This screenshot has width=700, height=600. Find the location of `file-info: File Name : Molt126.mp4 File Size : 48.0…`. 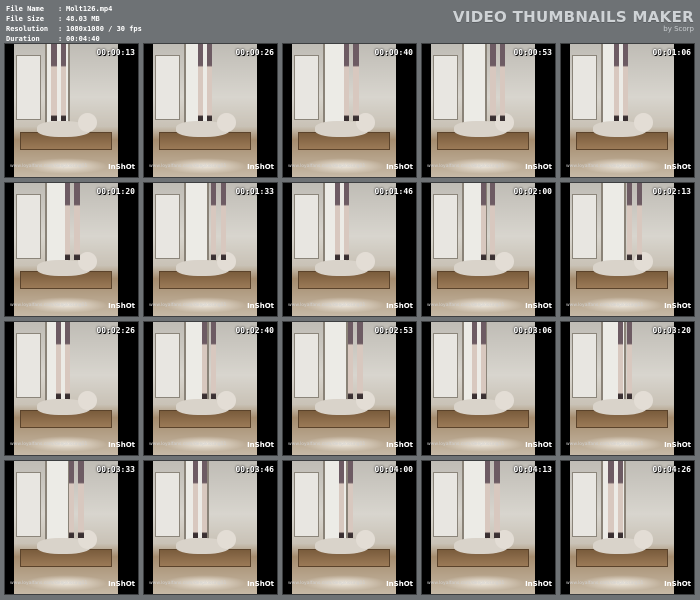

file-info: File Name : Molt126.mp4 File Size : 48.0… is located at coordinates (74, 24).